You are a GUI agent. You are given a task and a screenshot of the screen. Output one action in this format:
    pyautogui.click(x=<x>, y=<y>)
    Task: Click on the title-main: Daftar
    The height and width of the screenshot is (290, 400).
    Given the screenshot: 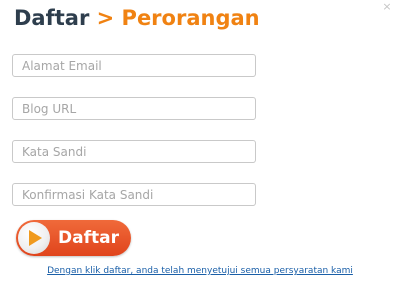 What is the action you would take?
    pyautogui.click(x=52, y=18)
    